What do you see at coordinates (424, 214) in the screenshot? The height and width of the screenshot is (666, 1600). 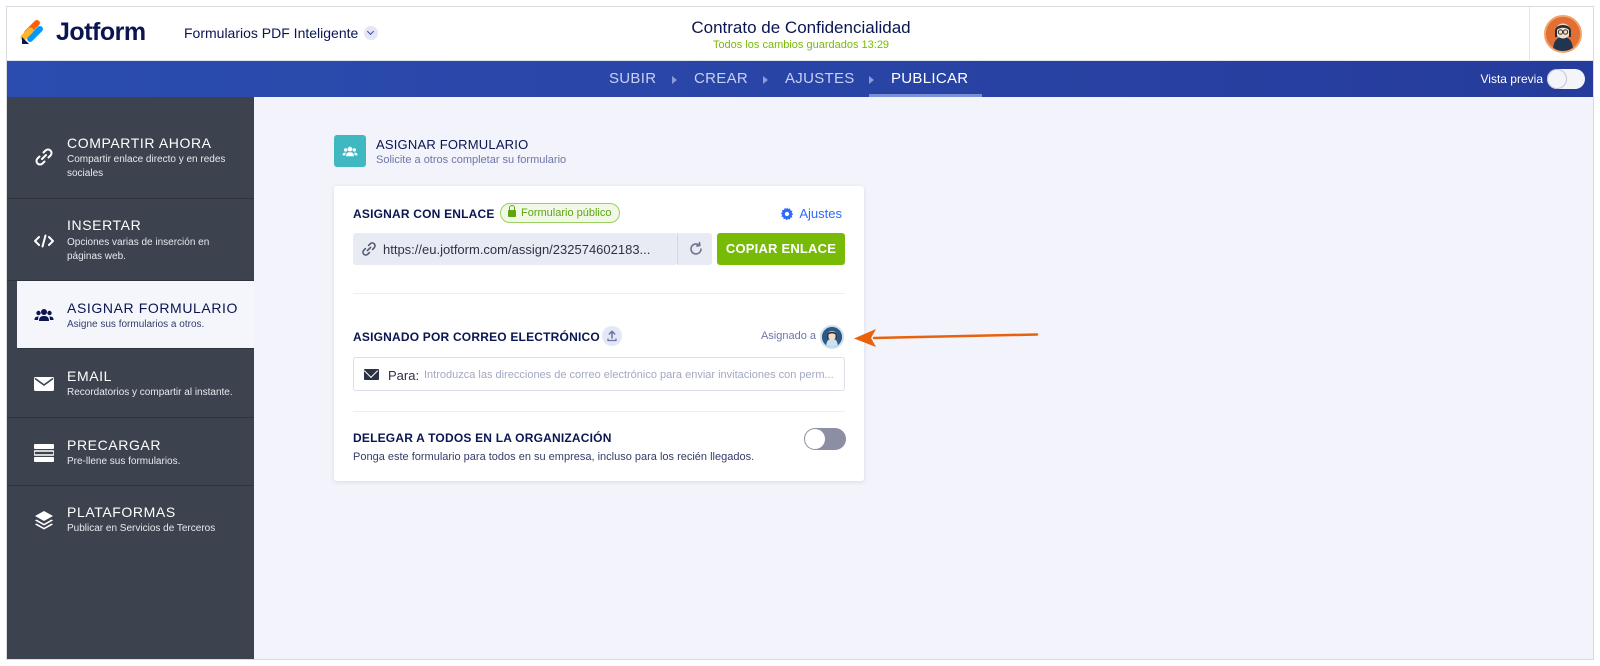 I see `assign-link-label: ASIGNAR CON ENLACE` at bounding box center [424, 214].